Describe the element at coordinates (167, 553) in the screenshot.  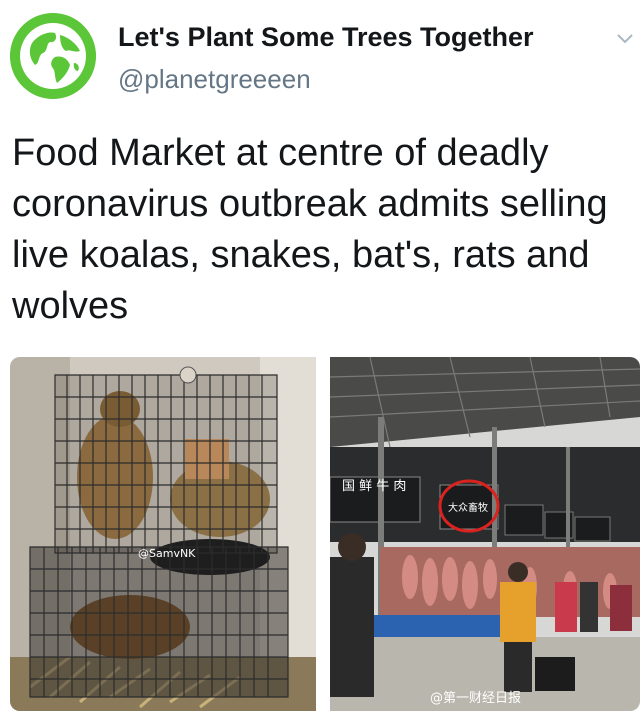
I see `photo-watermark-left: @SamvNK` at that location.